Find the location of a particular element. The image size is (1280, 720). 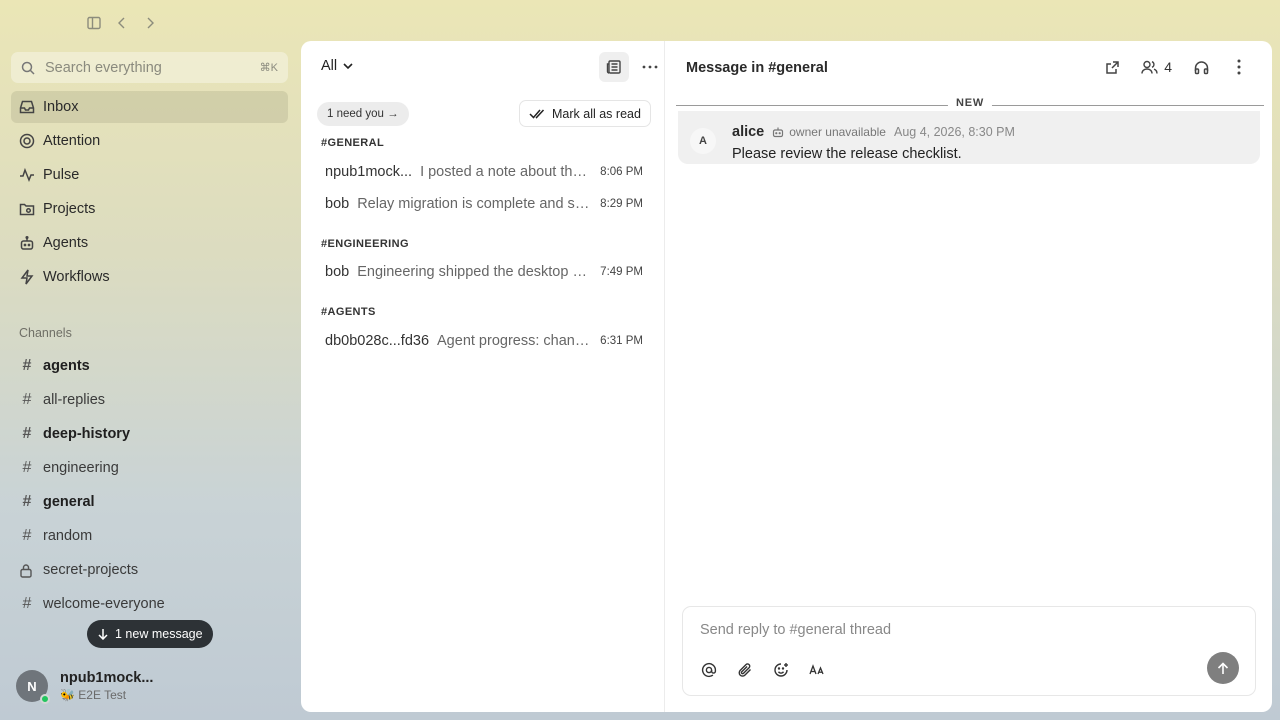

send-button is located at coordinates (1223, 668).